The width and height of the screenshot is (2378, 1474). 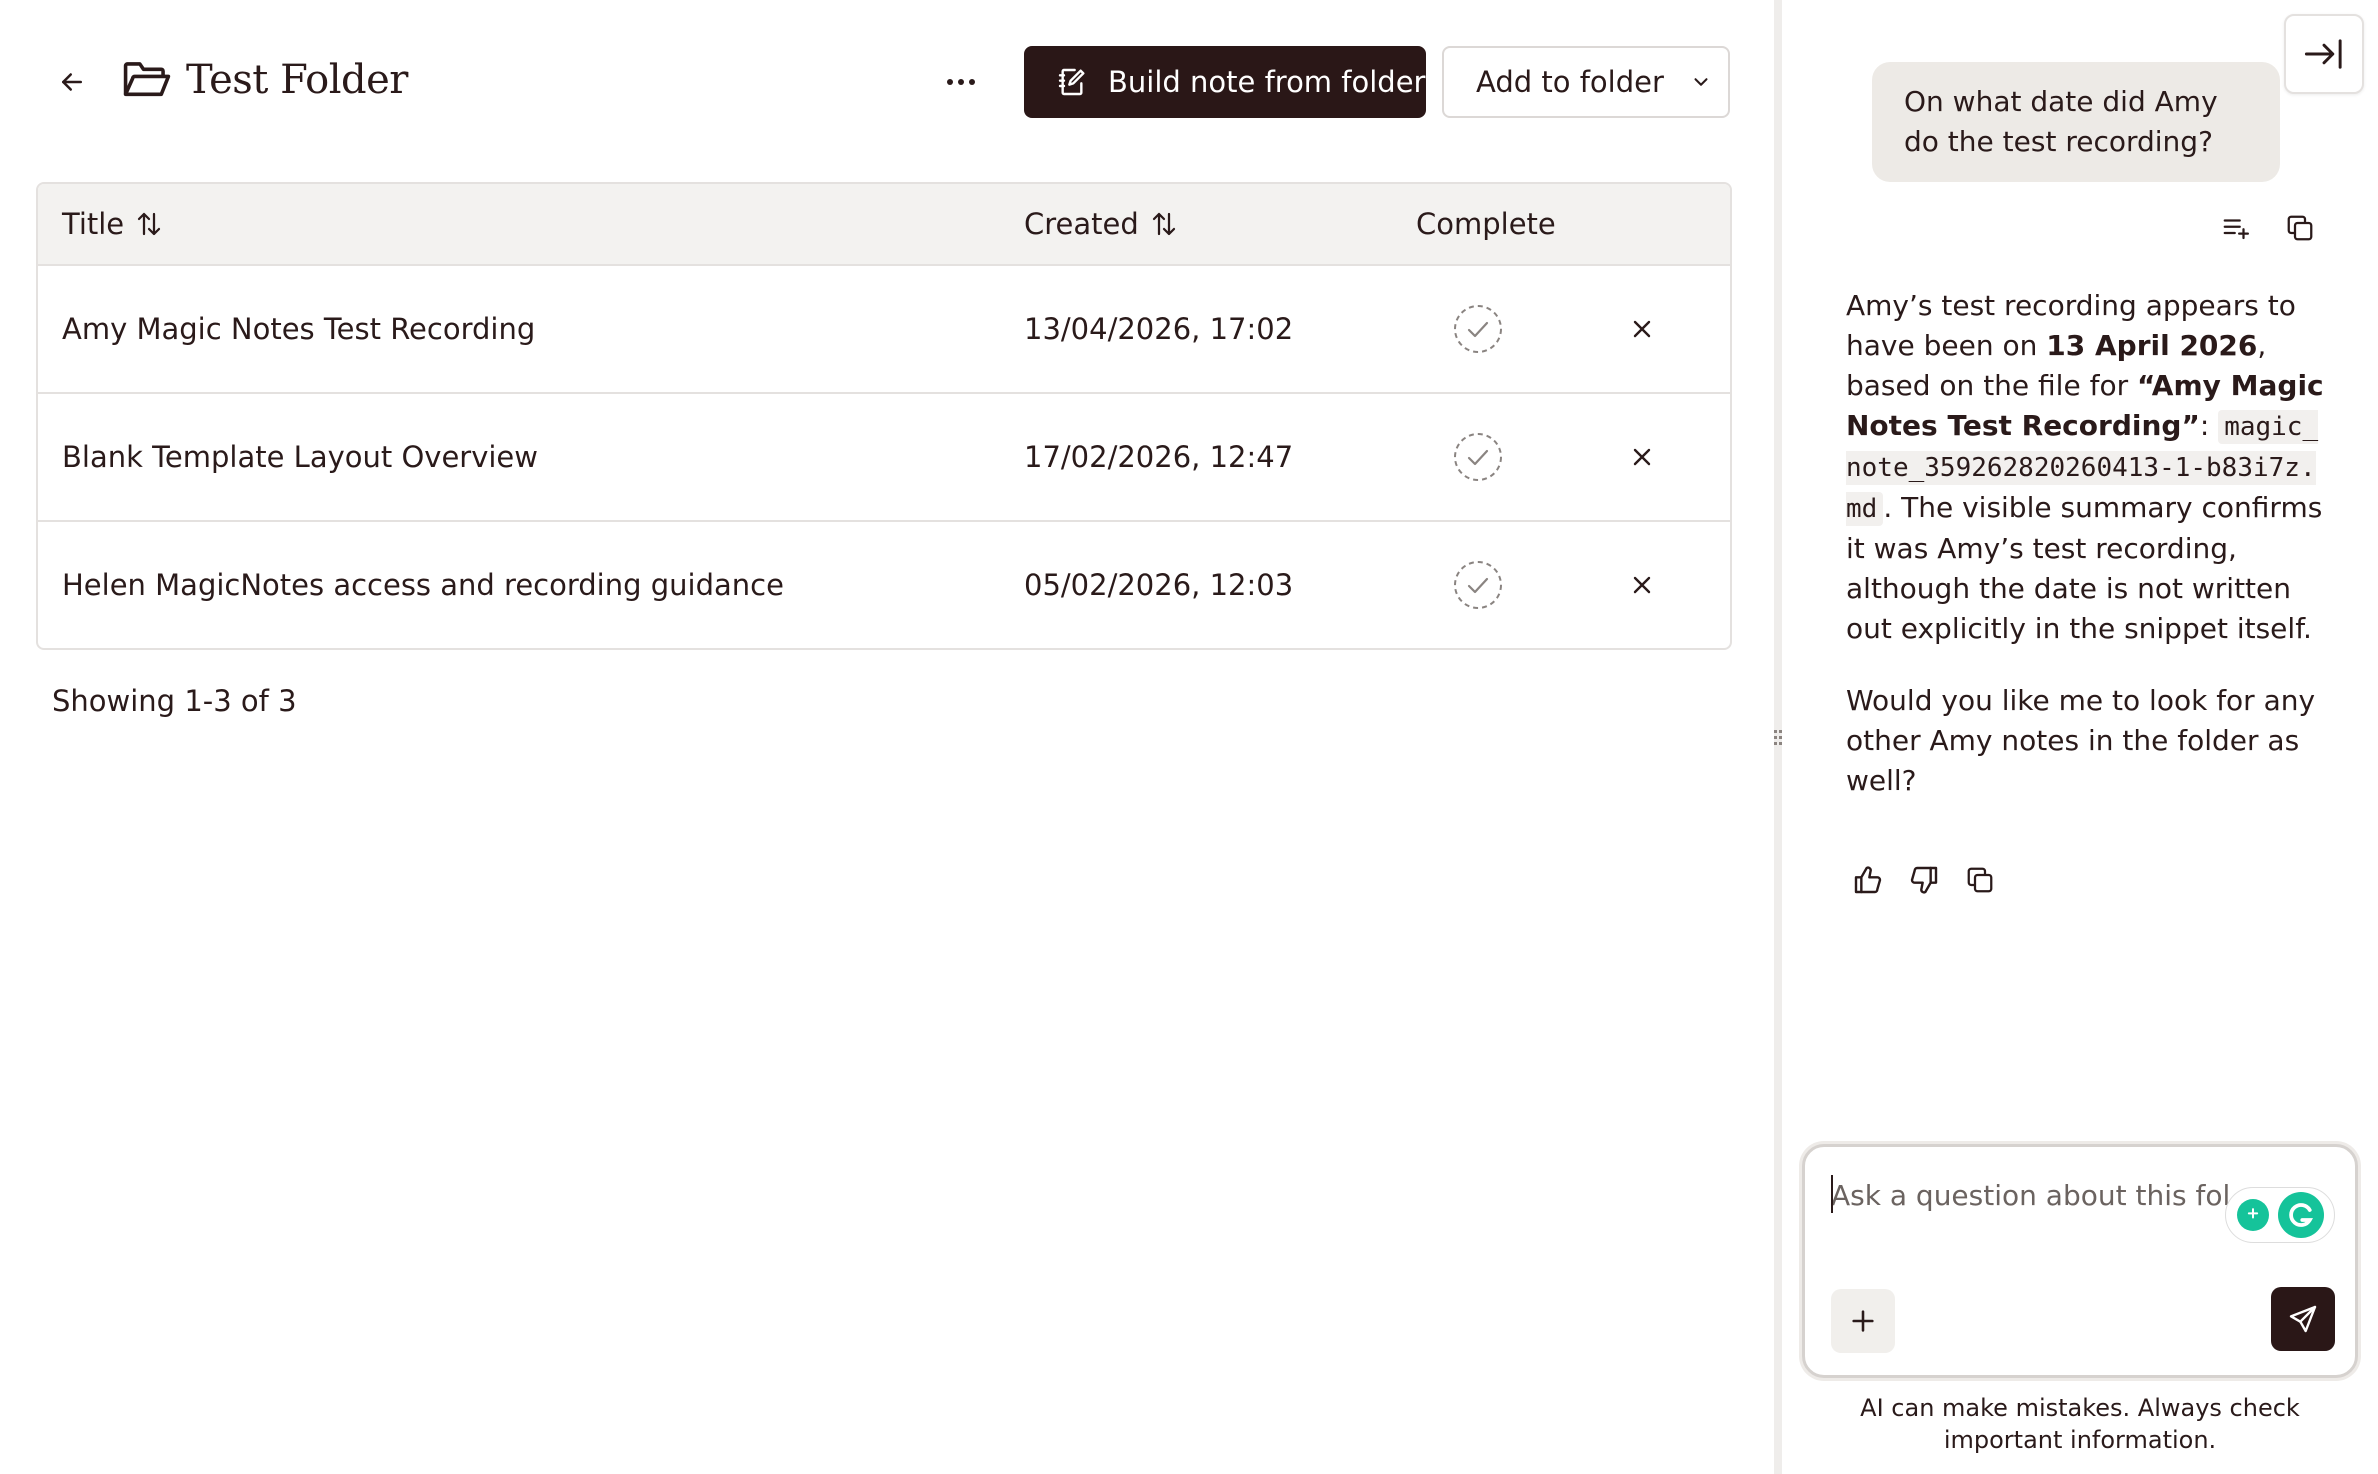 I want to click on collapse-right-icon, so click(x=2323, y=54).